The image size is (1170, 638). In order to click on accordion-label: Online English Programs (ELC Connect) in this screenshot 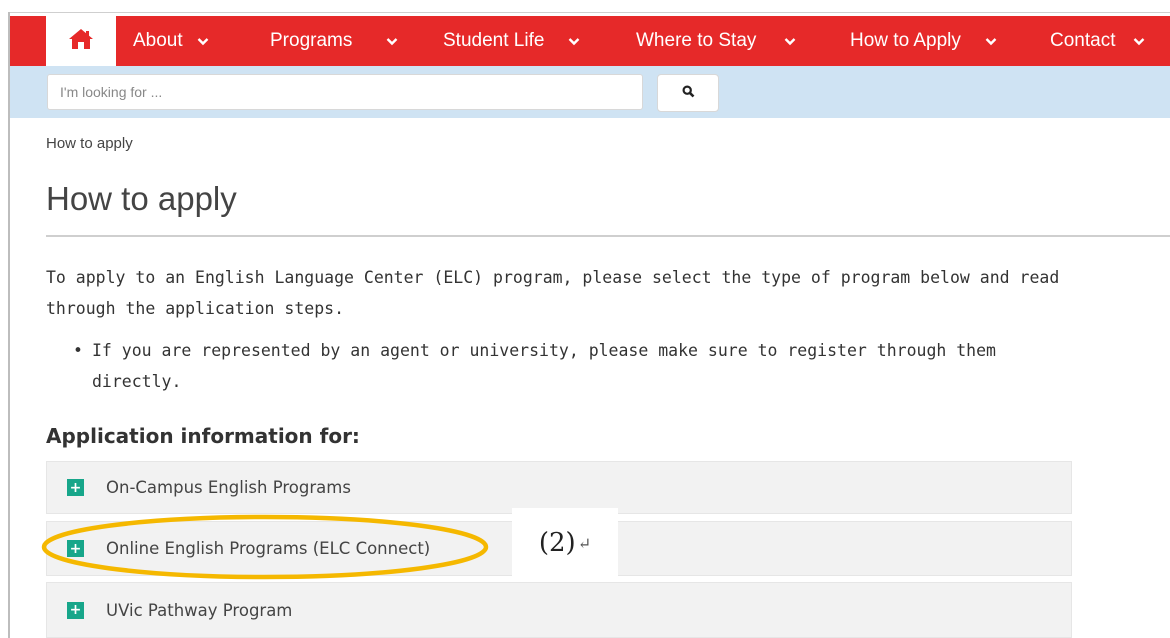, I will do `click(268, 548)`.